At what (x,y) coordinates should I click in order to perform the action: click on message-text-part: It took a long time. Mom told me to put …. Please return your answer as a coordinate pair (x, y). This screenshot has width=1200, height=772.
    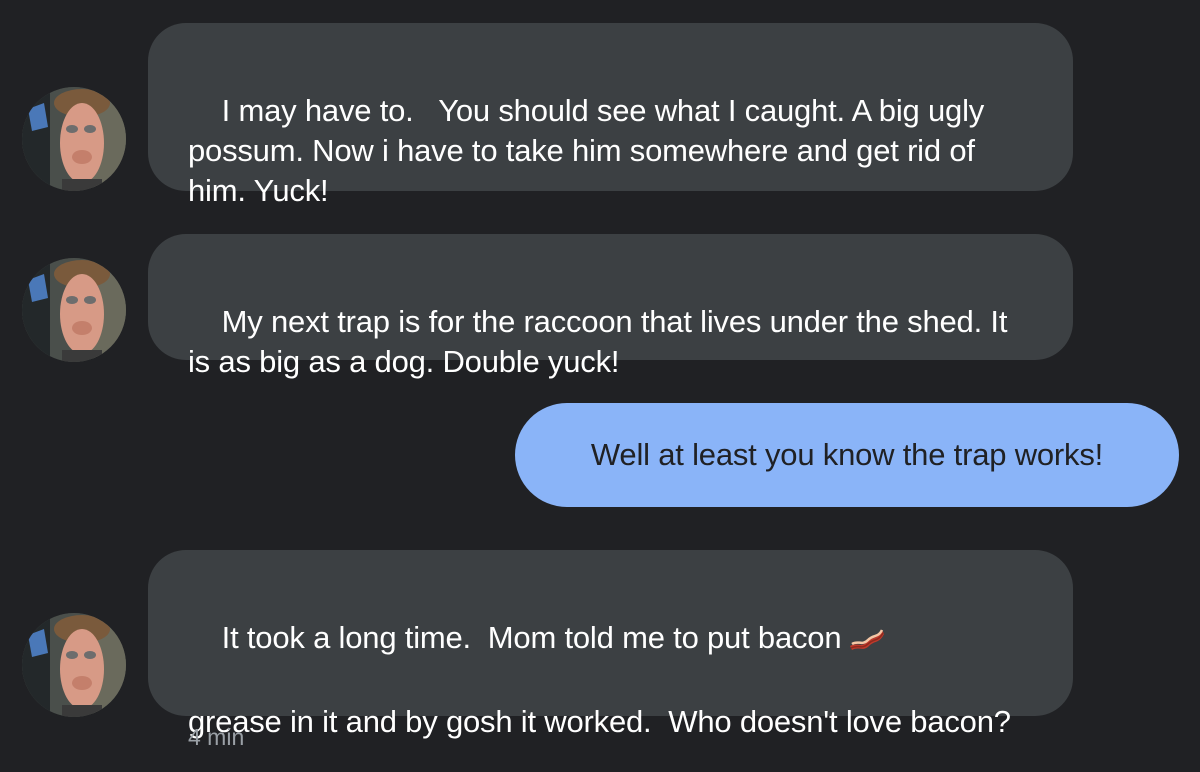
    Looking at the image, I should click on (531, 637).